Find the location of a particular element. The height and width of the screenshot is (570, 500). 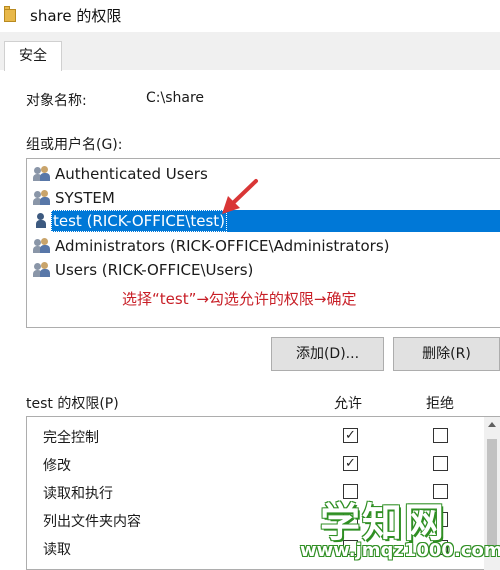

deny-checkbox-full-control is located at coordinates (440, 435).